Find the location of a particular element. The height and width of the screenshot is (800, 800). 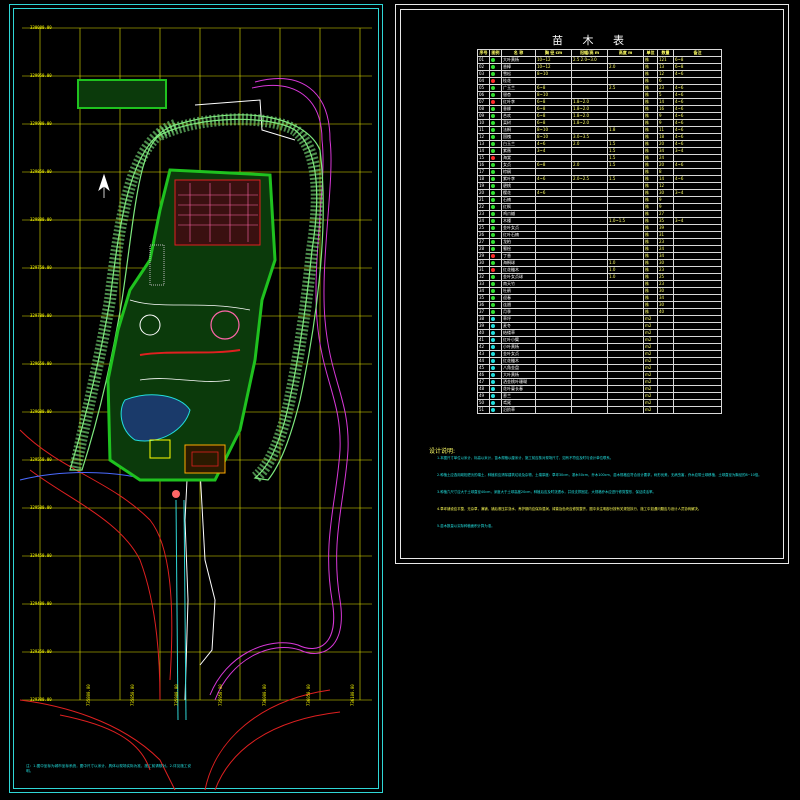

table-row: 15 海棠 1.5 株 24 is located at coordinates (599, 158).